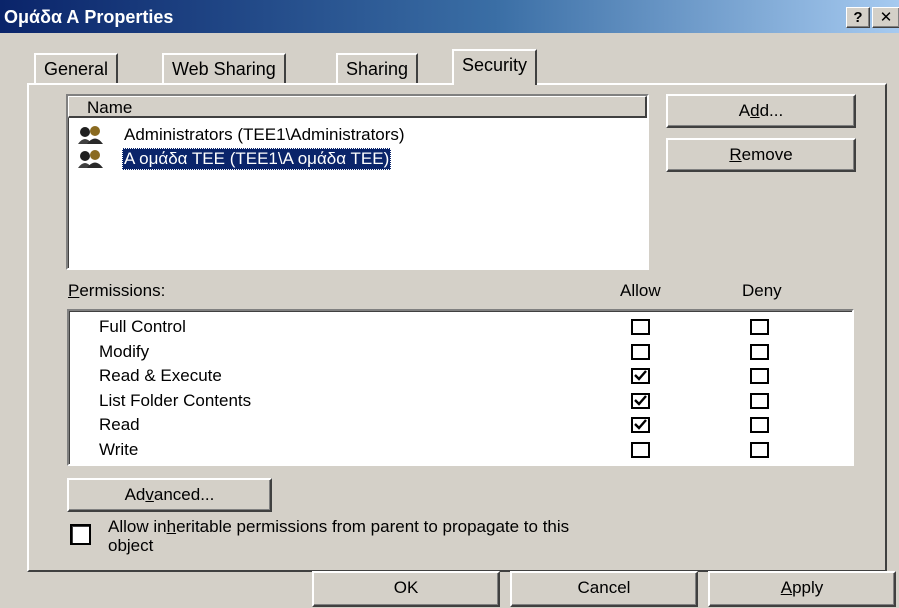 This screenshot has height=608, width=899. What do you see at coordinates (76, 68) in the screenshot?
I see `tab-general: General` at bounding box center [76, 68].